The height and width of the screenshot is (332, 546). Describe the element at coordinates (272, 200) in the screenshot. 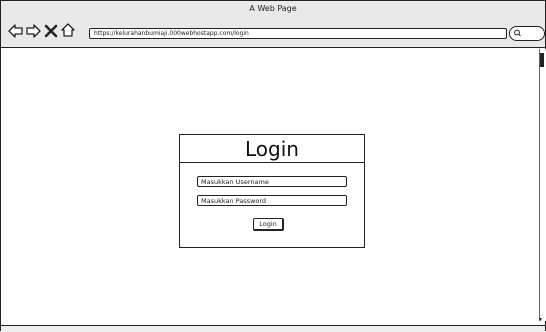

I see `password-input: Masukkan Password` at that location.